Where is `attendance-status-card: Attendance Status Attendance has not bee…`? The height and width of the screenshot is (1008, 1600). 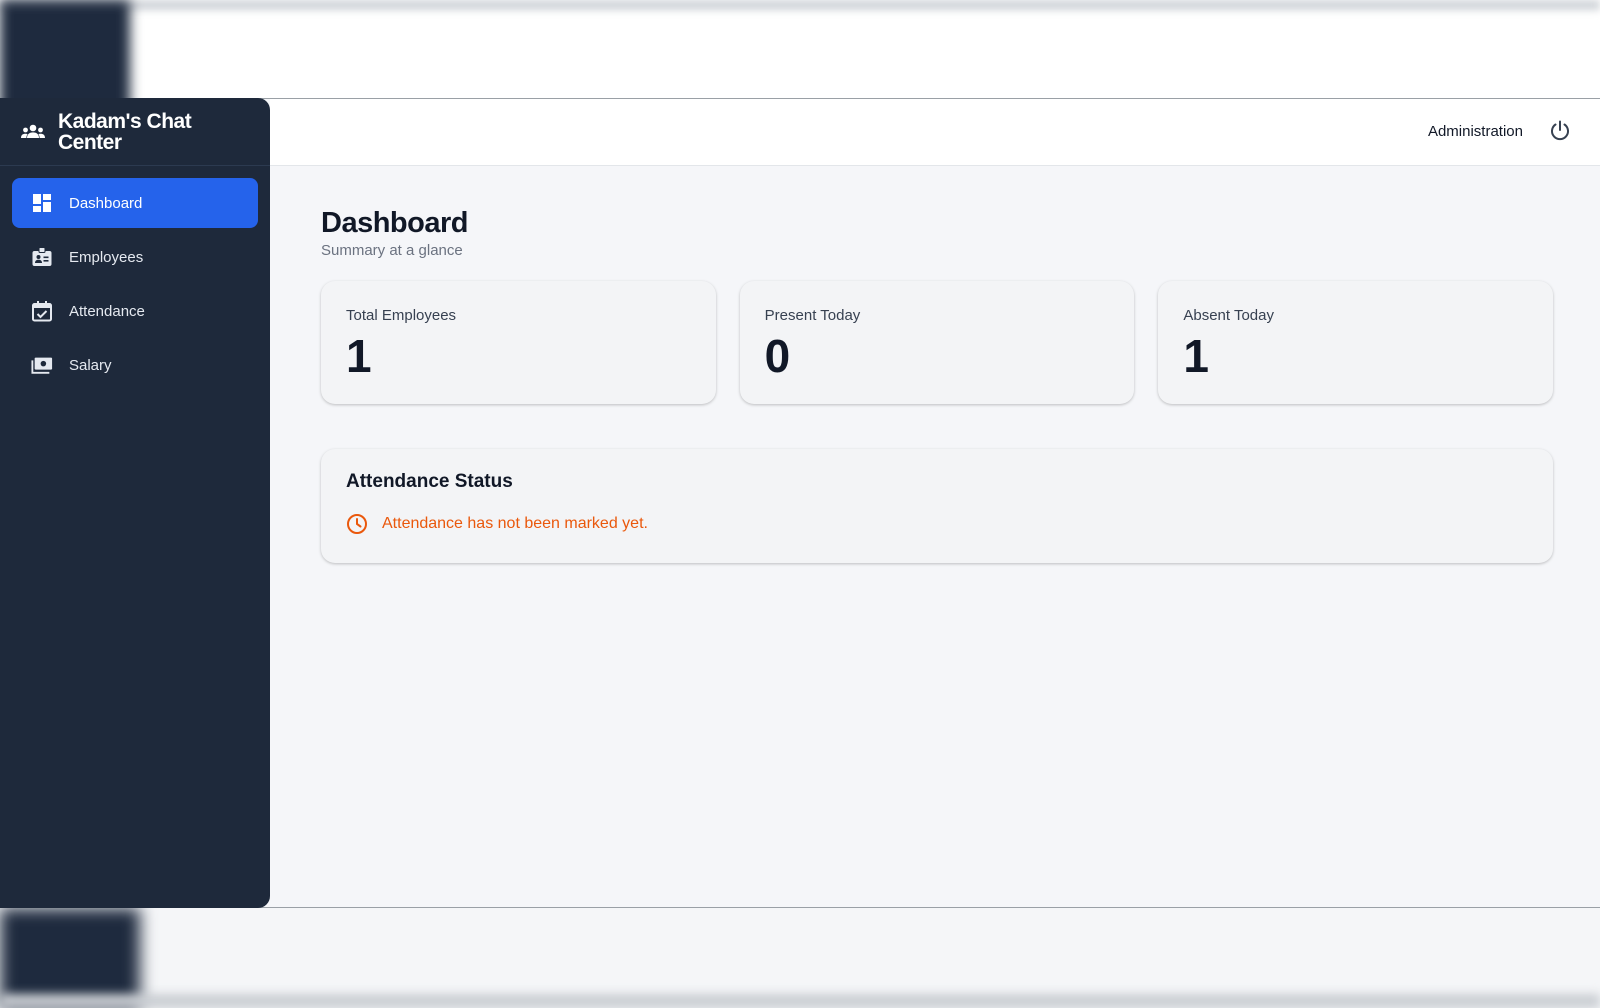 attendance-status-card: Attendance Status Attendance has not bee… is located at coordinates (937, 506).